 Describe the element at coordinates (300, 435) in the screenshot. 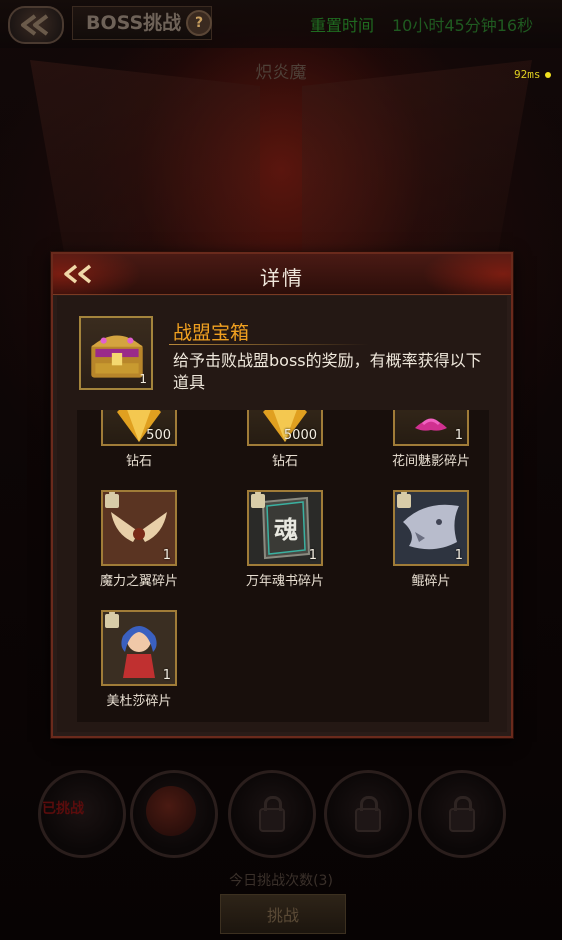

I see `reward-count: 5000` at that location.